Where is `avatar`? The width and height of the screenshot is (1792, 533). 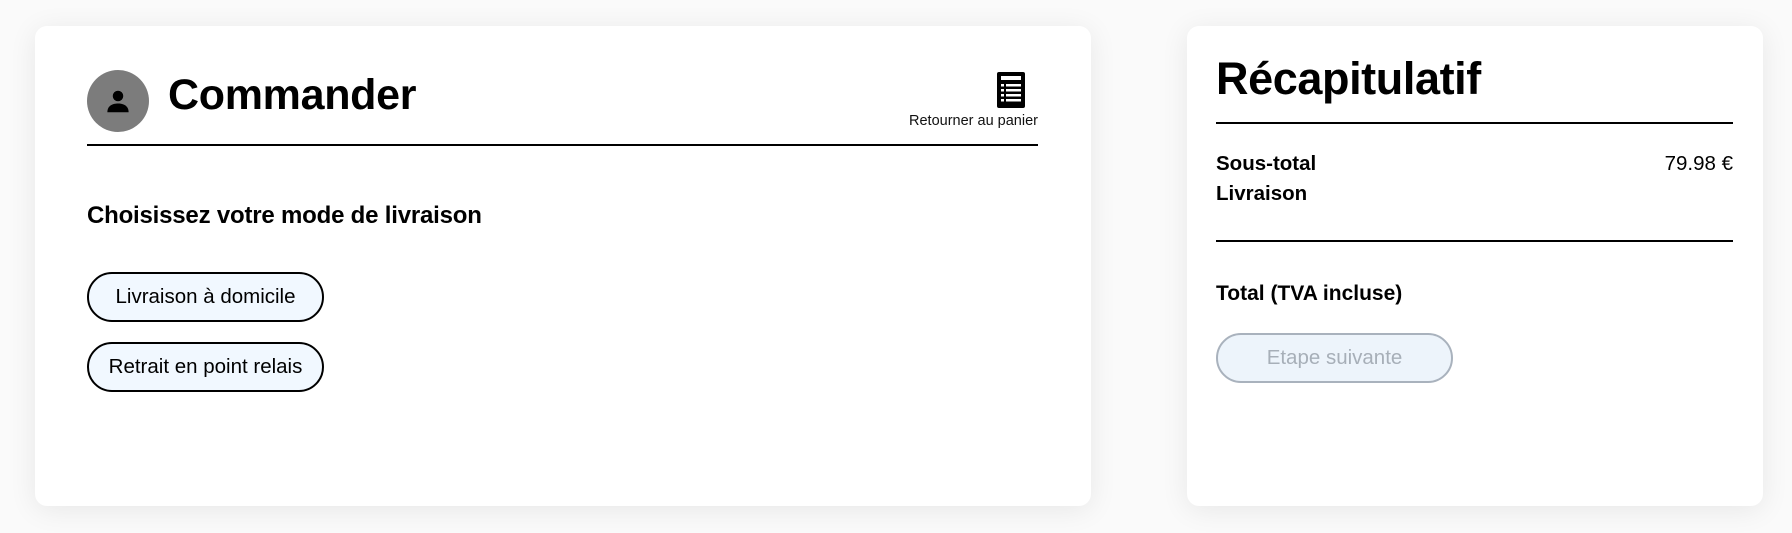 avatar is located at coordinates (118, 101).